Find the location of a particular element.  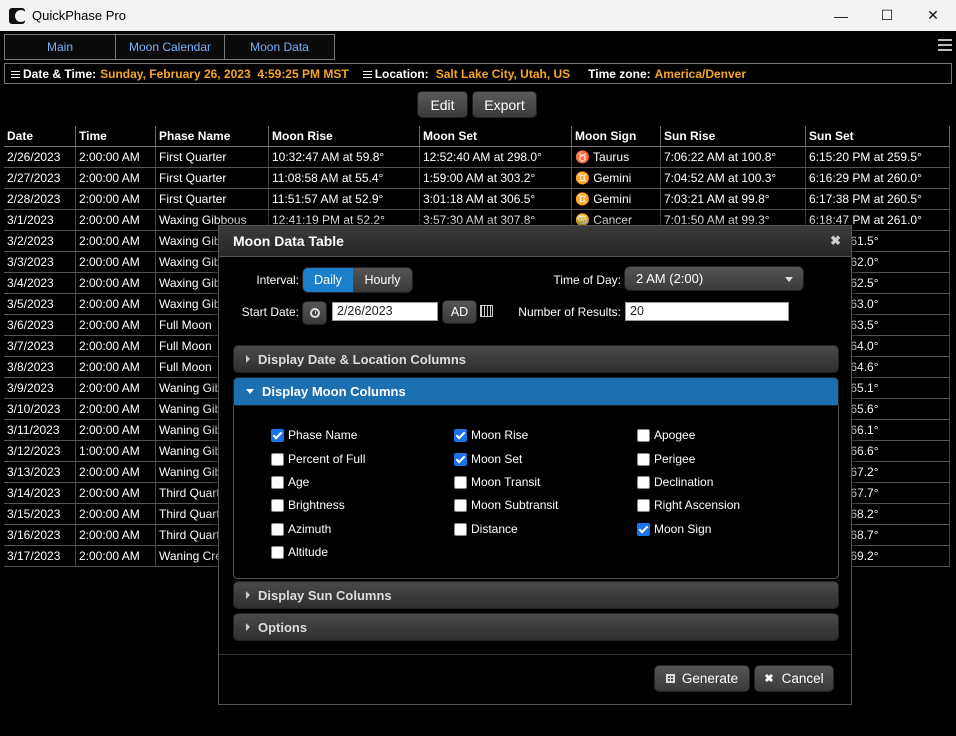

moon-column-option: Distance is located at coordinates (486, 529).